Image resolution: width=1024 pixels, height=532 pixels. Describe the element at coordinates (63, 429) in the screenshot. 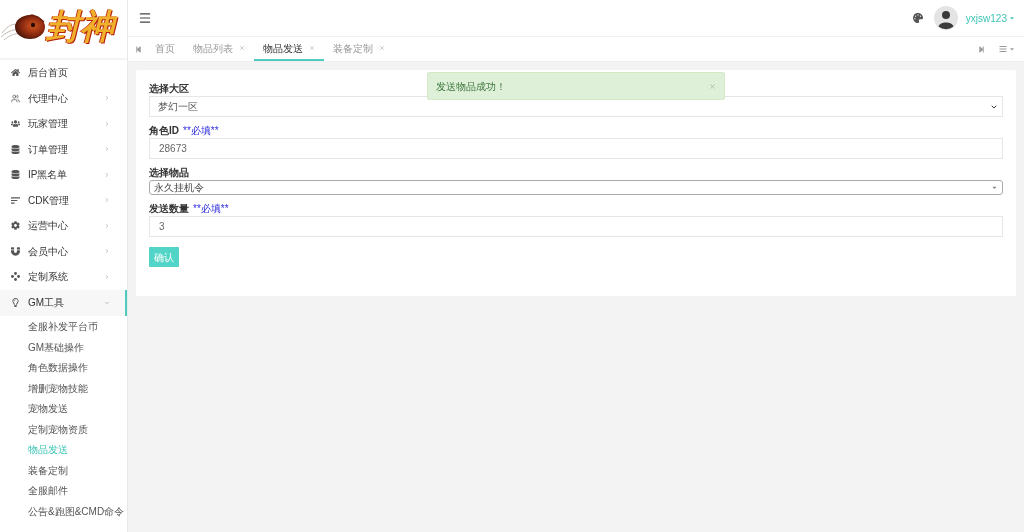

I see `submenu-item: 定制宠物资质` at that location.